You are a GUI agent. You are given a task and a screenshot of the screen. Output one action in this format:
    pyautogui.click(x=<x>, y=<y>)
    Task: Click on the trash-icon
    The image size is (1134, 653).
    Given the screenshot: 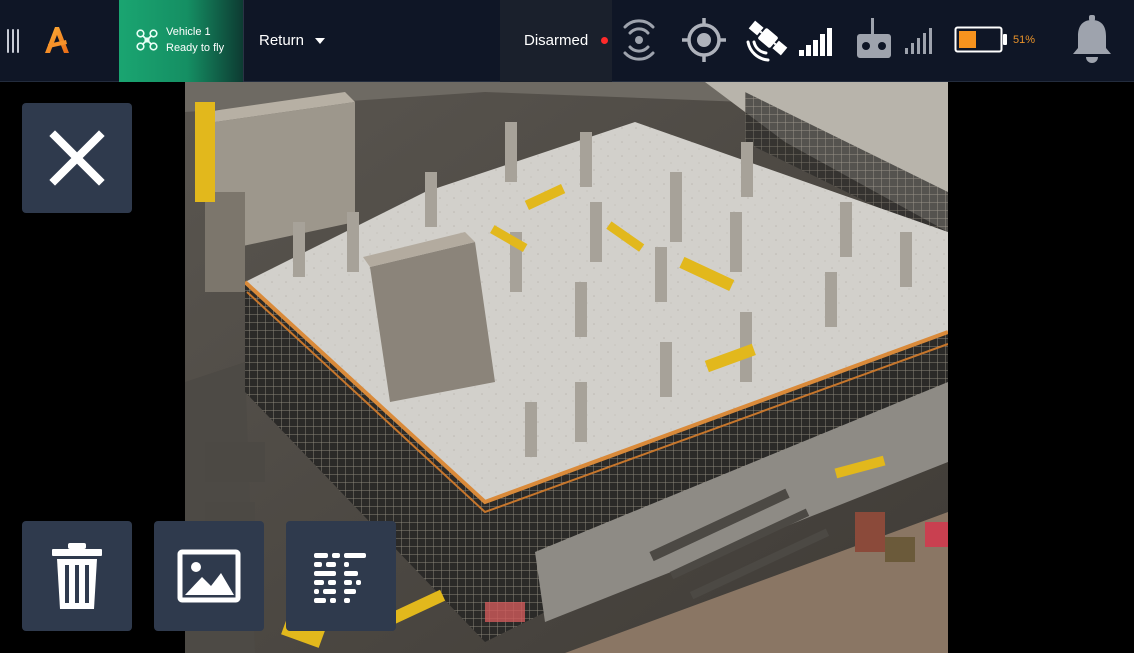 What is the action you would take?
    pyautogui.click(x=77, y=576)
    